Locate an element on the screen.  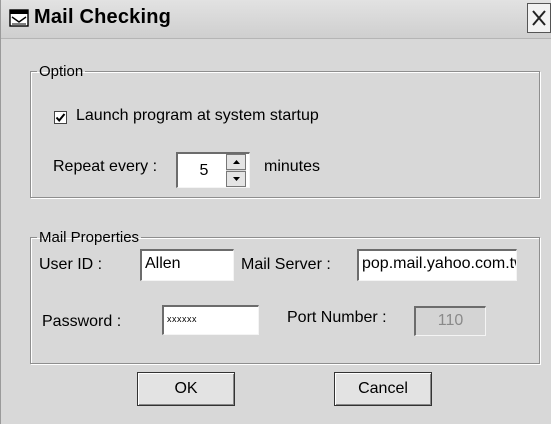
repeat-interval-value: 5 is located at coordinates (204, 170).